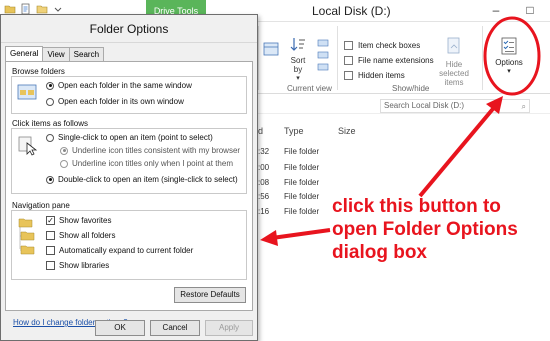 This screenshot has height=341, width=550. Describe the element at coordinates (210, 295) in the screenshot. I see `restore-defaults-button: Restore Defaults` at that location.